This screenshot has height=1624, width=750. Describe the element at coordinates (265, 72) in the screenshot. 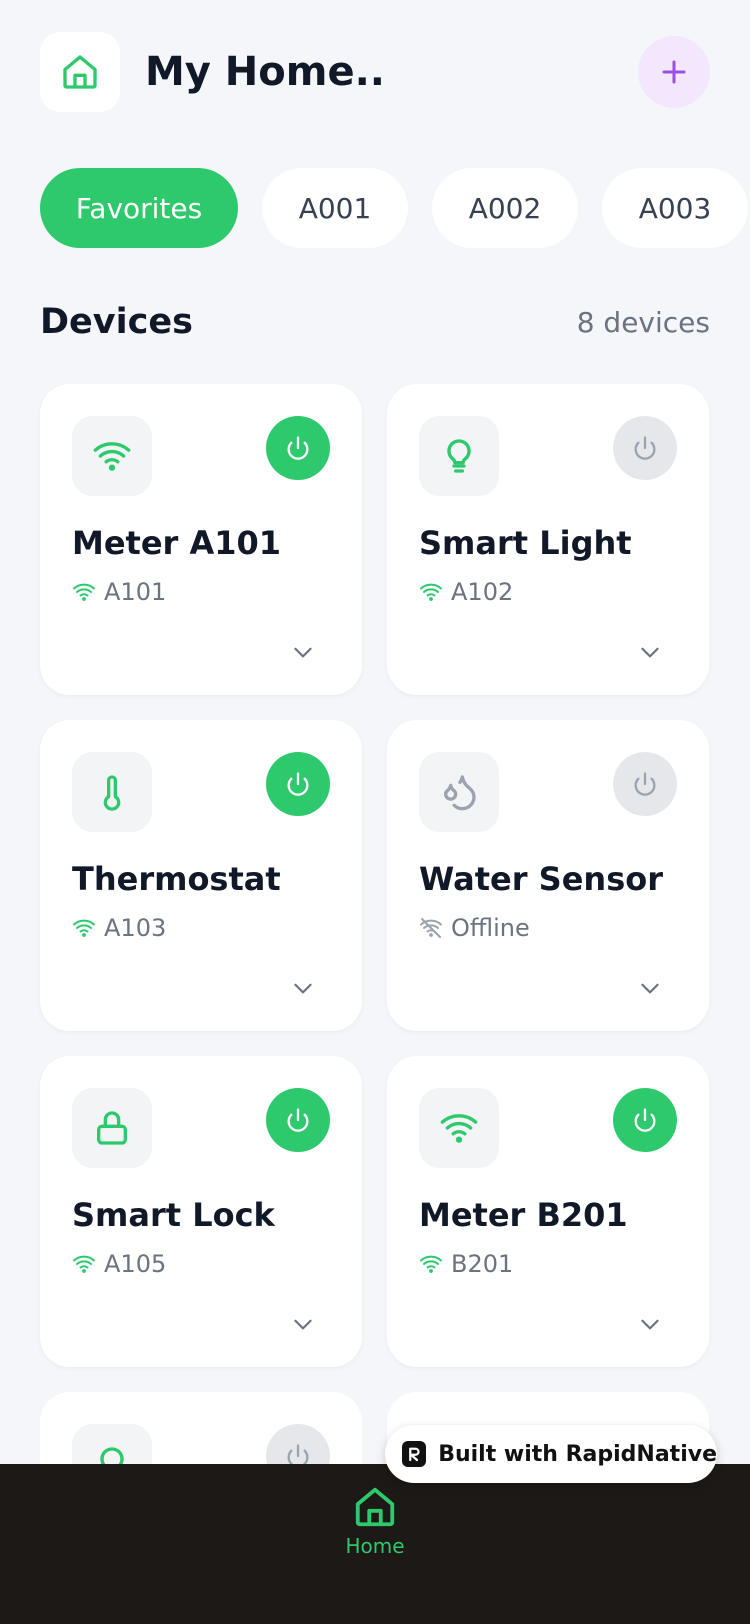

I see `page-title: My Home..` at that location.